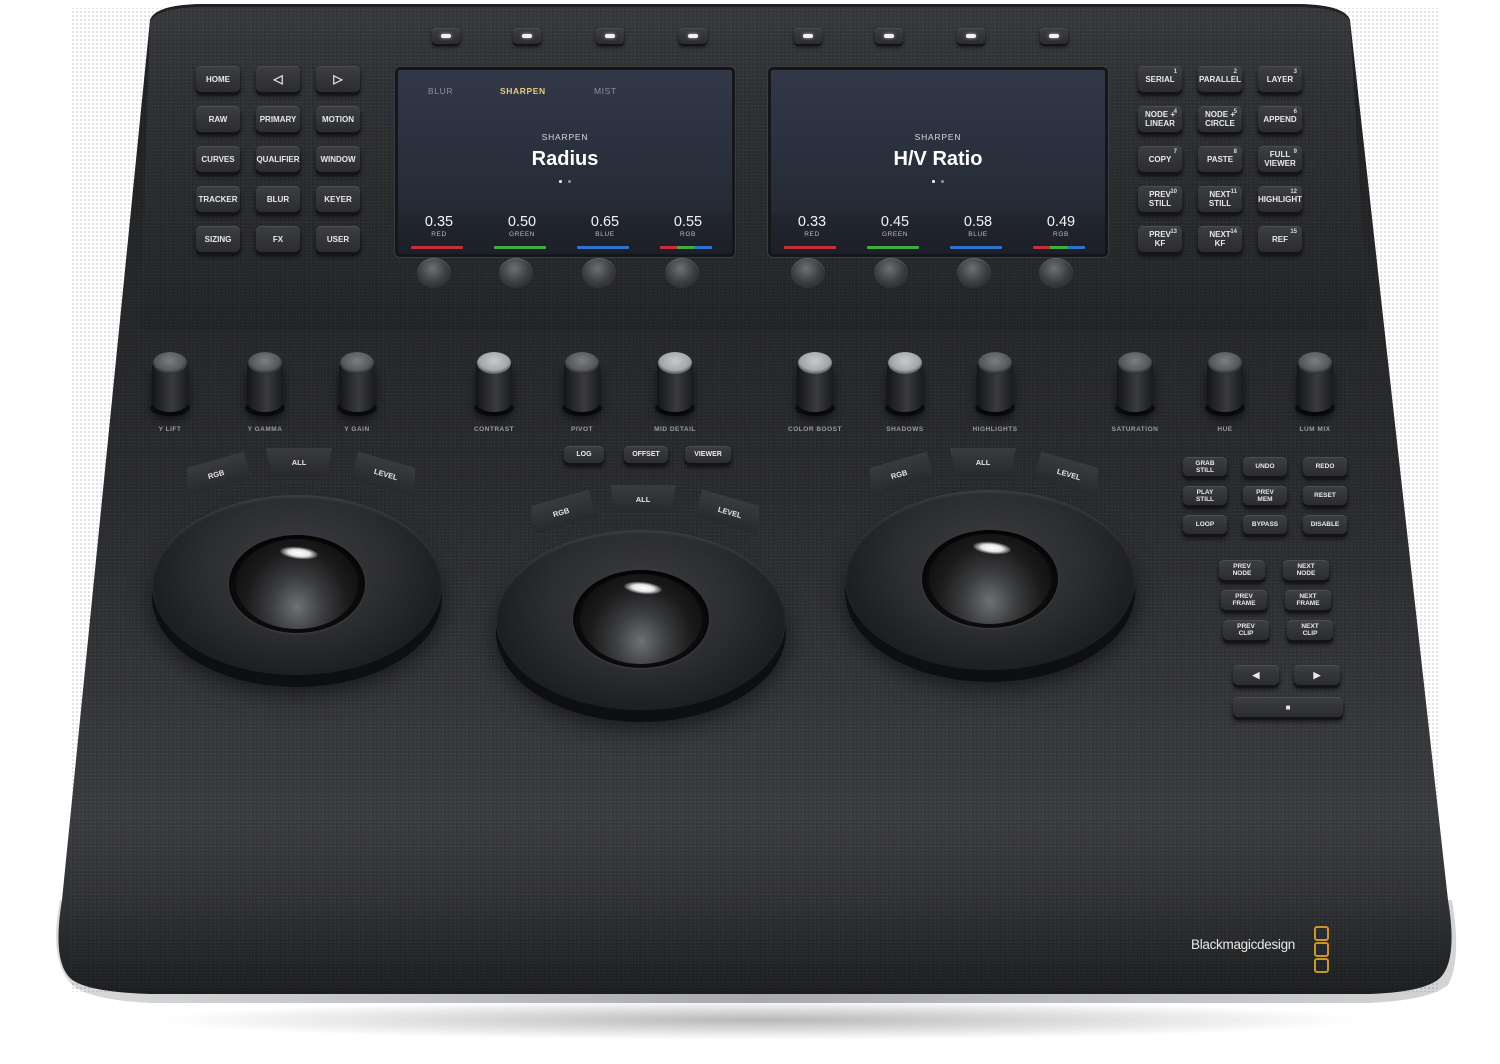 Image resolution: width=1500 pixels, height=1064 pixels. What do you see at coordinates (1265, 524) in the screenshot?
I see `bypass-button: BYPASS` at bounding box center [1265, 524].